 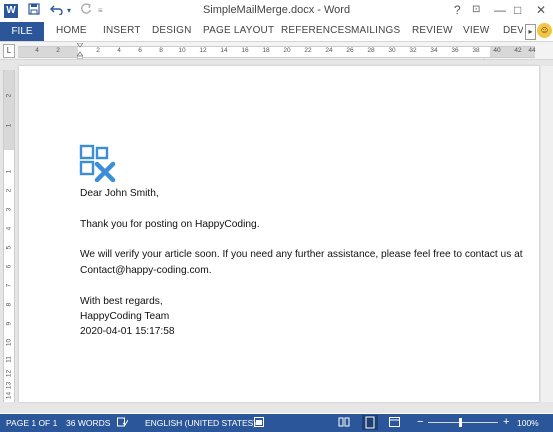 What do you see at coordinates (517, 10) in the screenshot?
I see `restore-button: □` at bounding box center [517, 10].